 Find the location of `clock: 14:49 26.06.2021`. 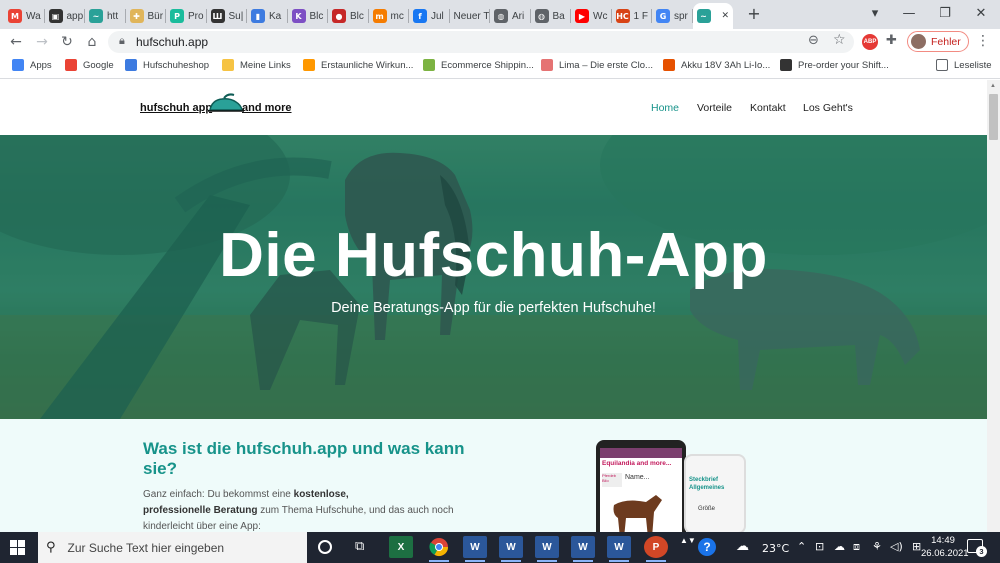

clock: 14:49 26.06.2021 is located at coordinates (945, 547).